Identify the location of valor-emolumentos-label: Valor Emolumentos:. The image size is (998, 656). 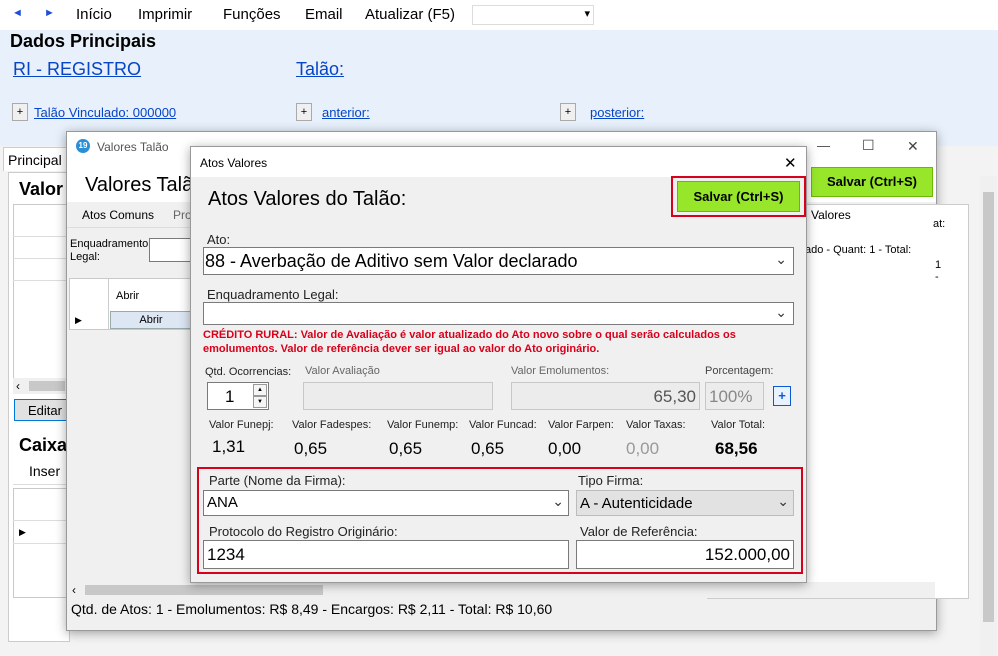
(560, 371).